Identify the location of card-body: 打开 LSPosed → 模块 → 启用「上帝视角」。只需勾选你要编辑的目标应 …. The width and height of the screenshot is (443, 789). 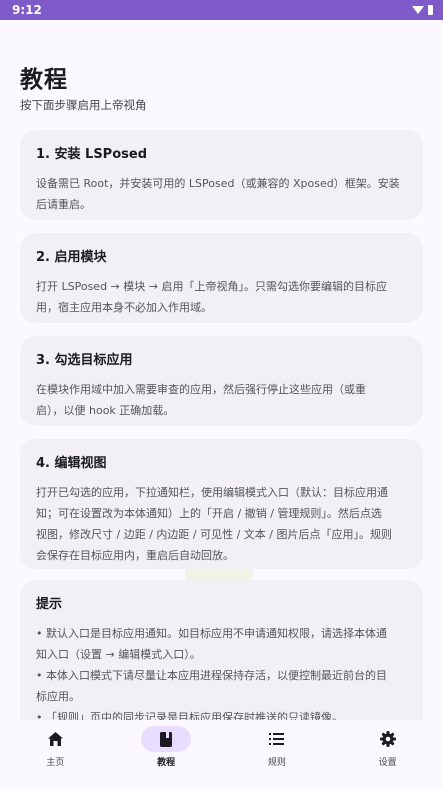
(221, 297).